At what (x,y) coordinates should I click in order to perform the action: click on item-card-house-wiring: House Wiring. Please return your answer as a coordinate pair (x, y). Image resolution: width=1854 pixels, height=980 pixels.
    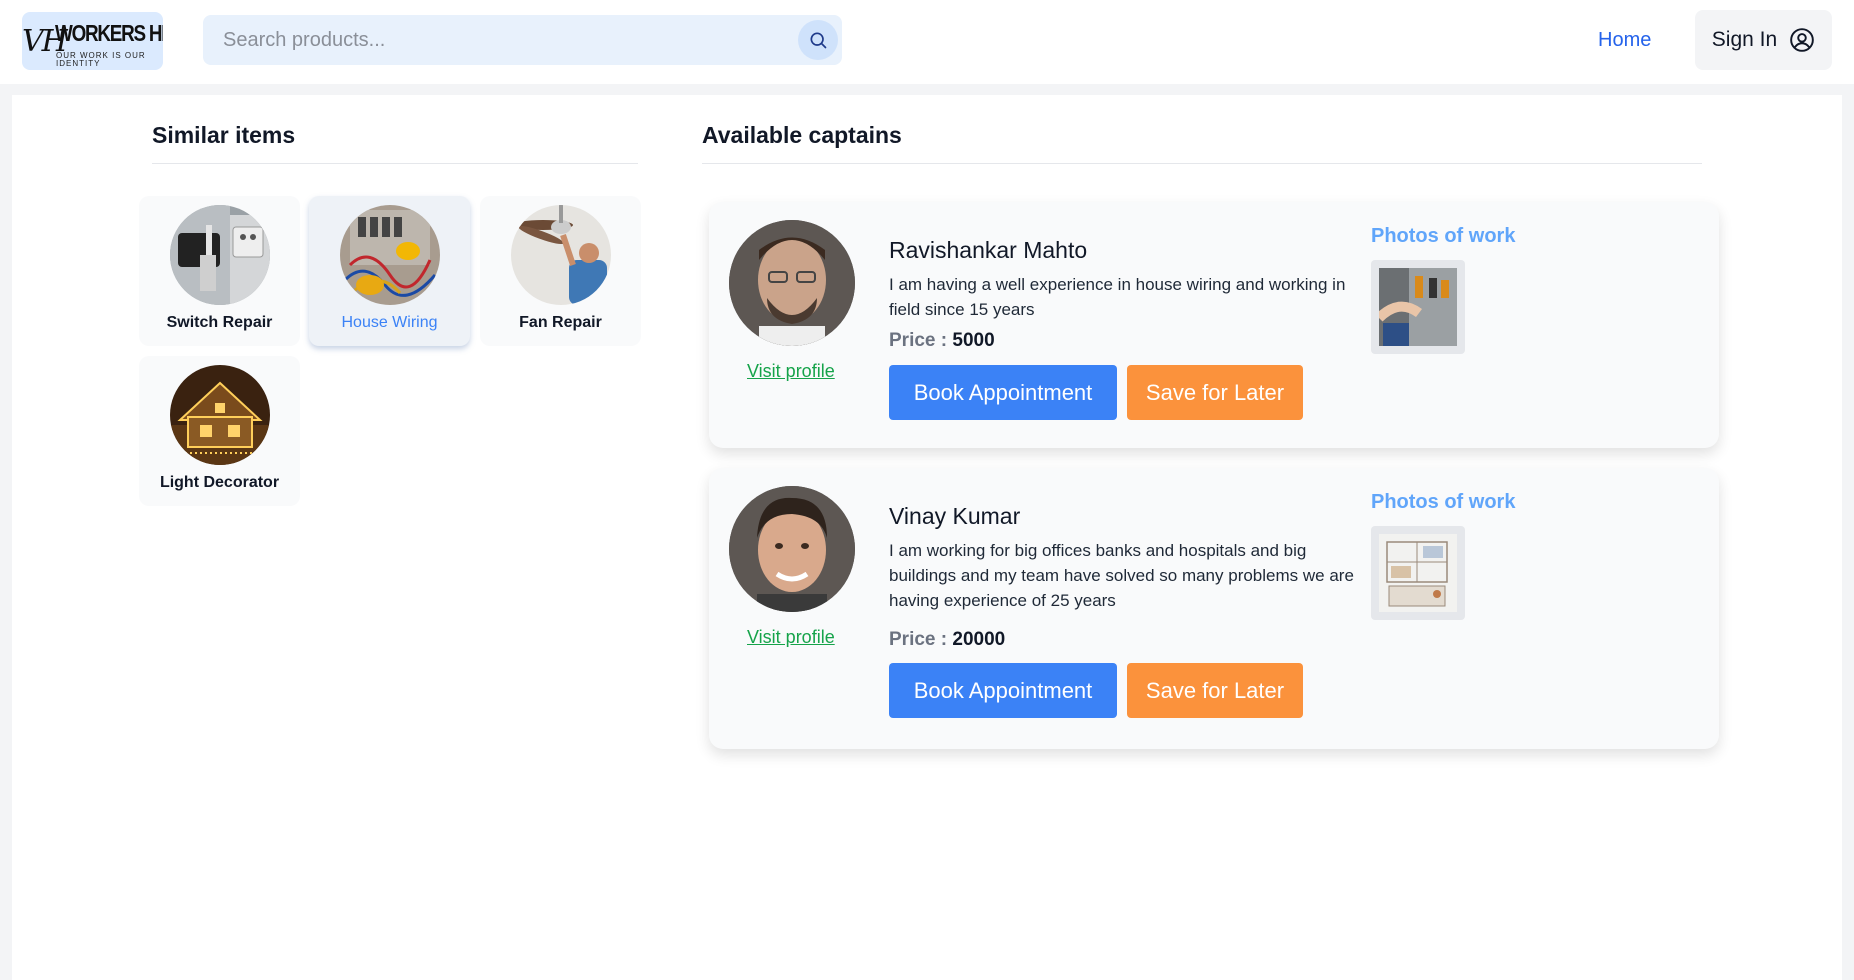
    Looking at the image, I should click on (389, 271).